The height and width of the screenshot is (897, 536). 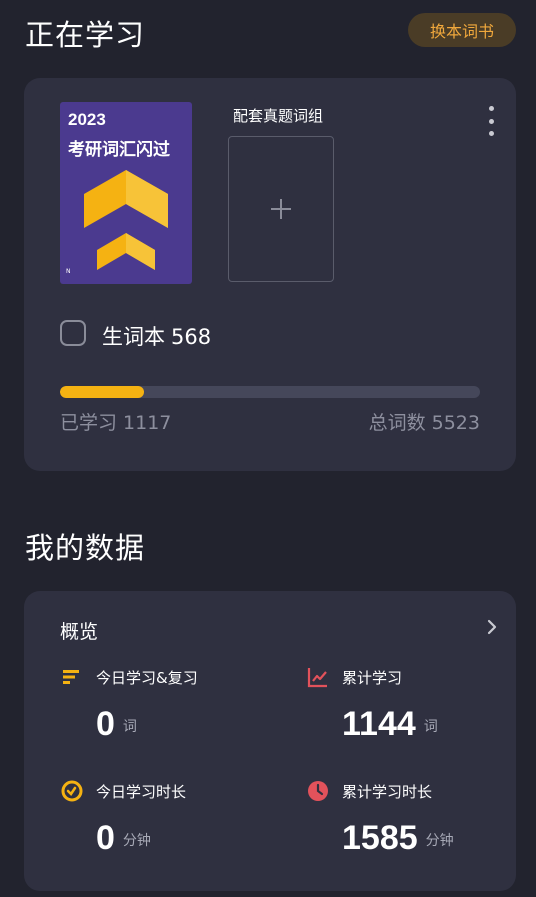 What do you see at coordinates (387, 792) in the screenshot?
I see `stat-label: 累计学习时长` at bounding box center [387, 792].